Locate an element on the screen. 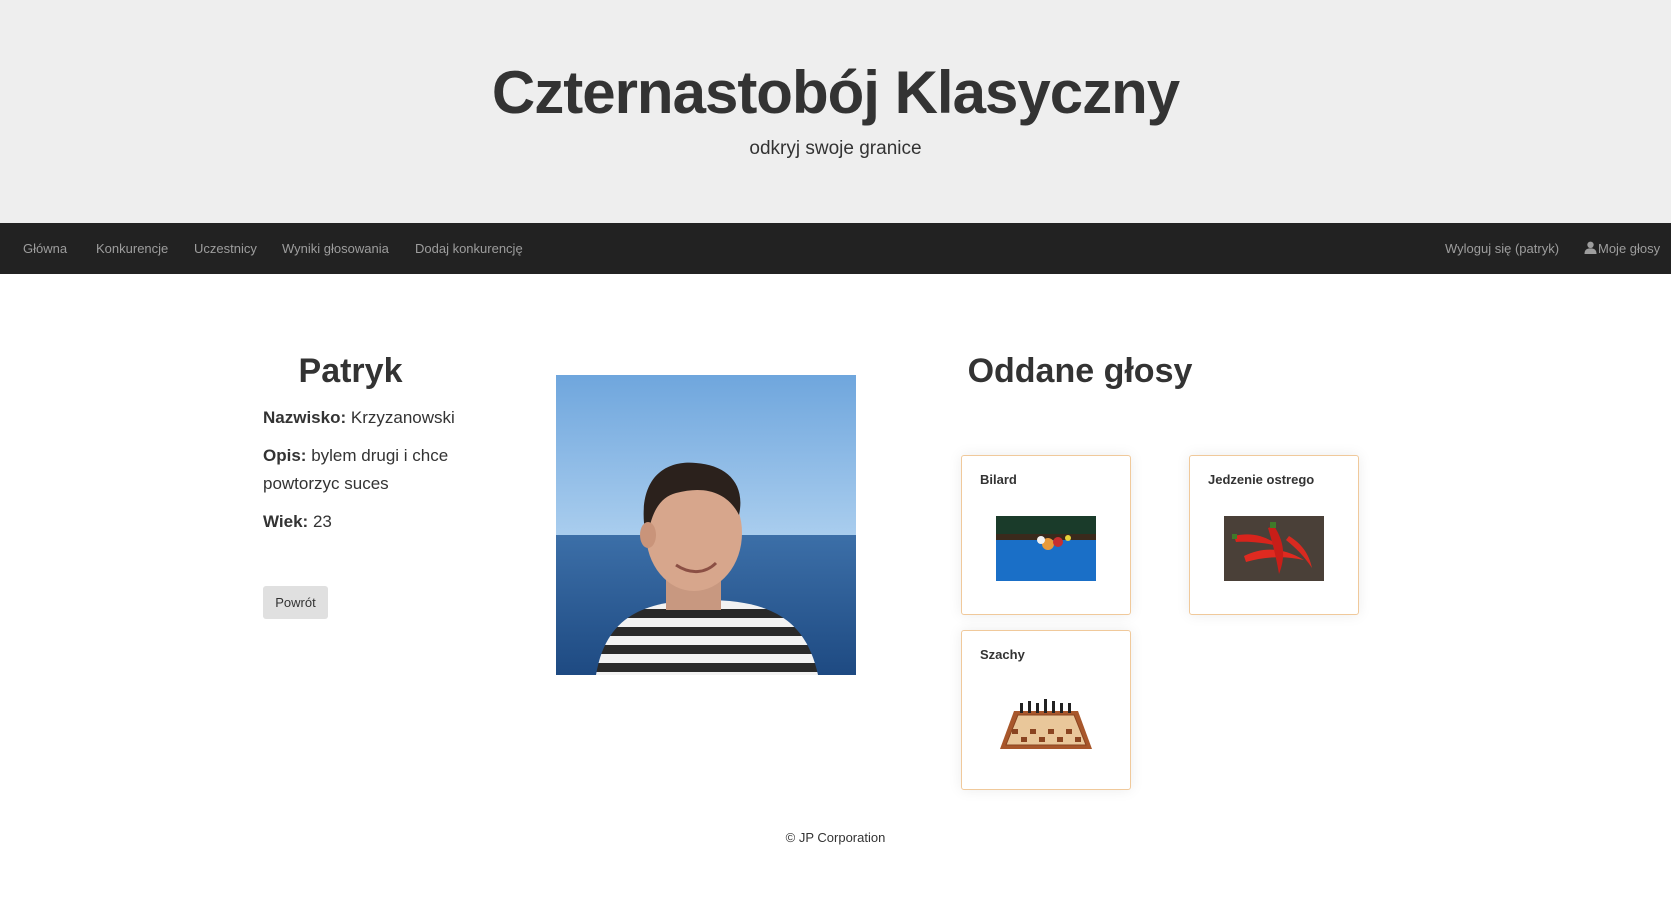 This screenshot has height=899, width=1671. surname-label: Nazwisko: is located at coordinates (305, 417).